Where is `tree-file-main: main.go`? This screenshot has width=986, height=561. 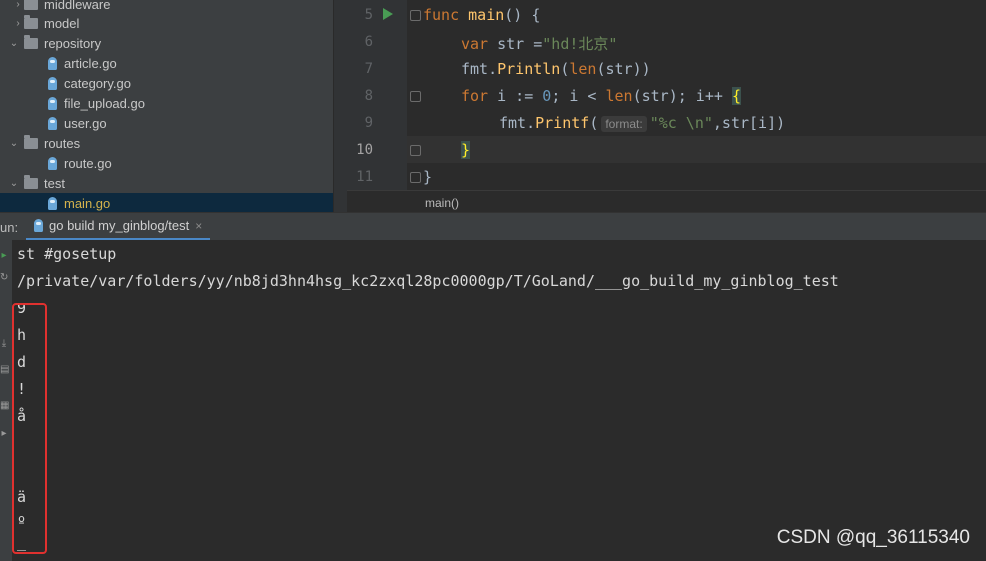
tree-file-main: main.go is located at coordinates (166, 202).